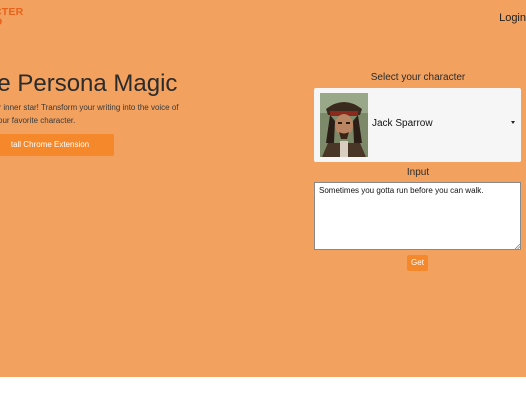  Describe the element at coordinates (418, 77) in the screenshot. I see `select-character-label: Select your character` at that location.